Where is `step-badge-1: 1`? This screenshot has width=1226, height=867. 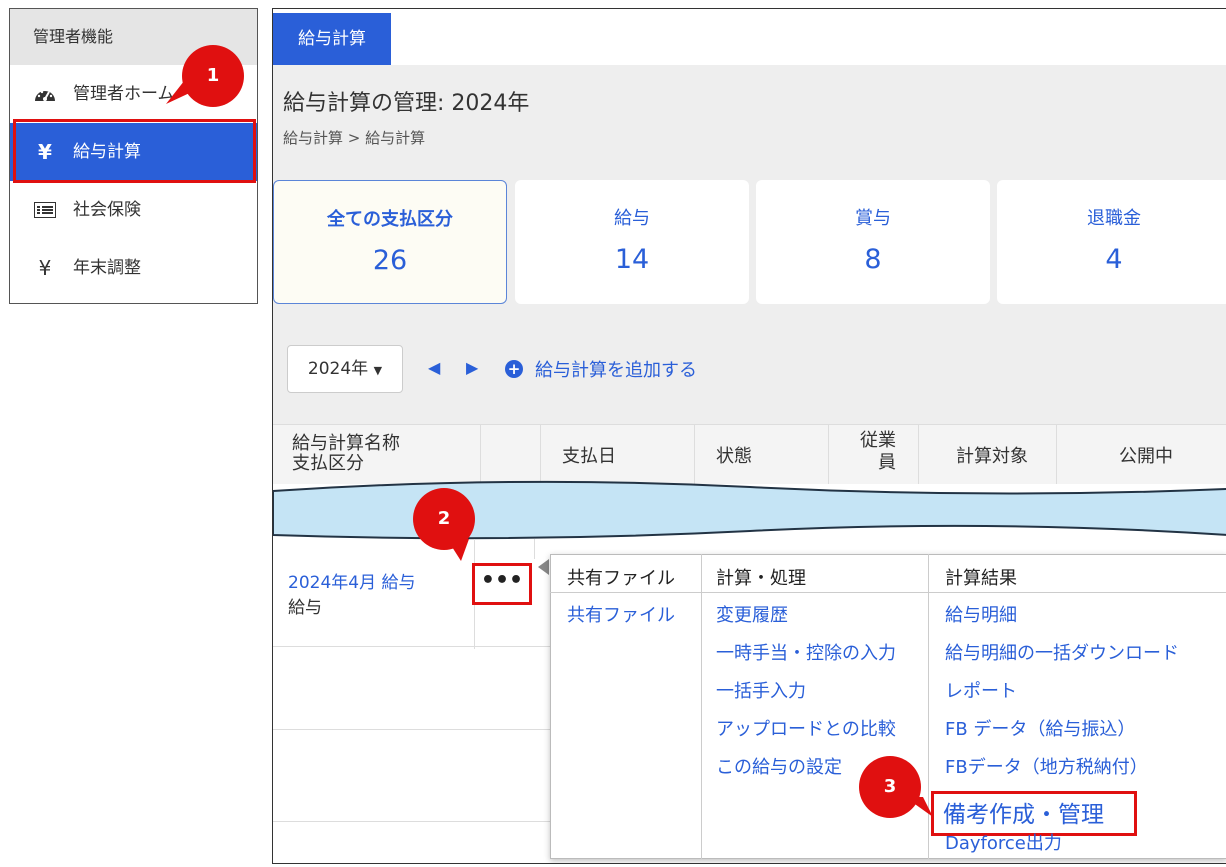
step-badge-1: 1 is located at coordinates (213, 76).